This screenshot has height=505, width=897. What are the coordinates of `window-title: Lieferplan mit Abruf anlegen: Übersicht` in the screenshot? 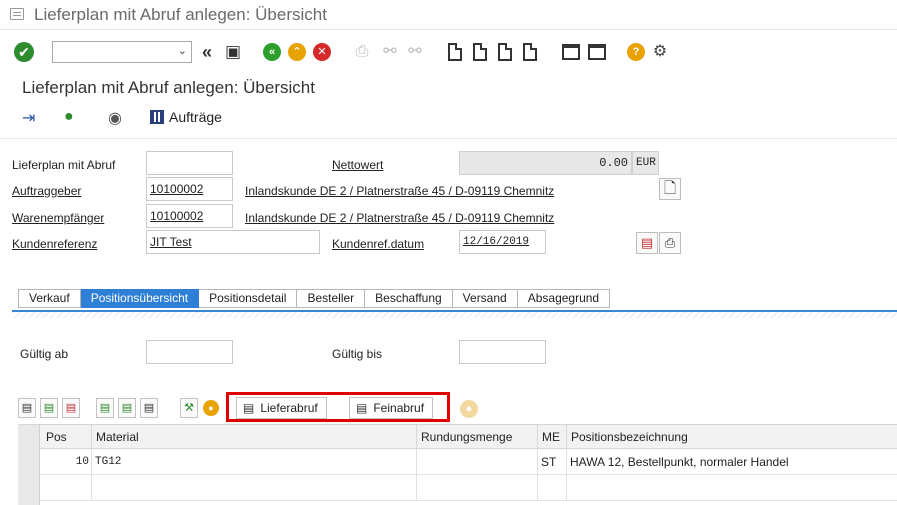 It's located at (180, 14).